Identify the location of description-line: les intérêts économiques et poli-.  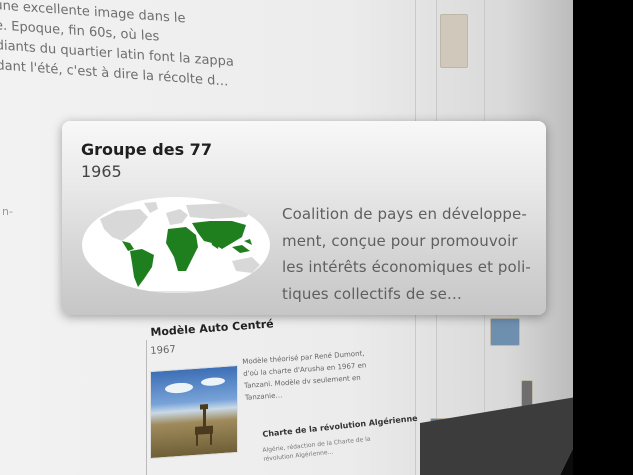
(406, 267).